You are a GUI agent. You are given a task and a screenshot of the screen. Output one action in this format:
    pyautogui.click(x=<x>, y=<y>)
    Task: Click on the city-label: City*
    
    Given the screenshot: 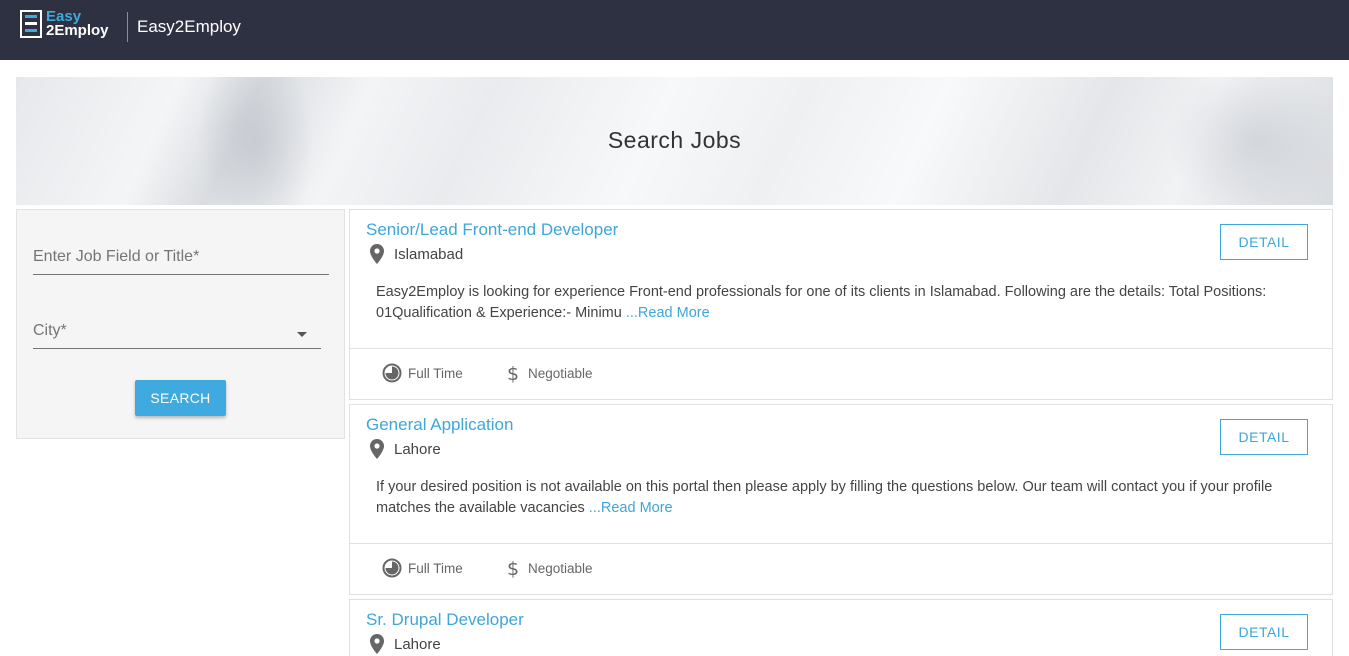 What is the action you would take?
    pyautogui.click(x=50, y=330)
    